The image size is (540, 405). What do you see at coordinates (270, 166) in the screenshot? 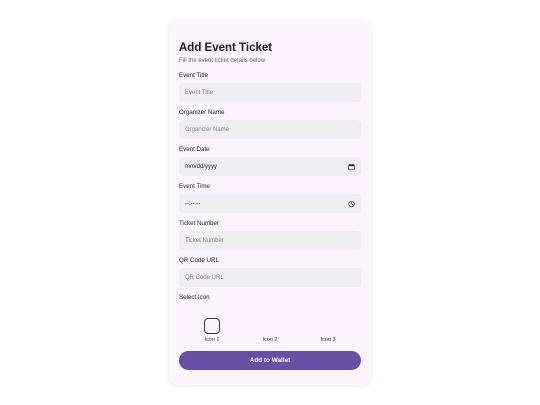
I see `event-date-input: mm/dd/yyyy` at bounding box center [270, 166].